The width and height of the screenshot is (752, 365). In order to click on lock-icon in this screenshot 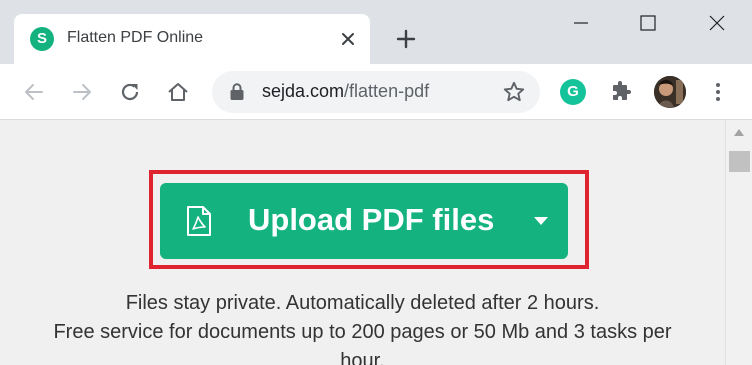, I will do `click(237, 92)`.